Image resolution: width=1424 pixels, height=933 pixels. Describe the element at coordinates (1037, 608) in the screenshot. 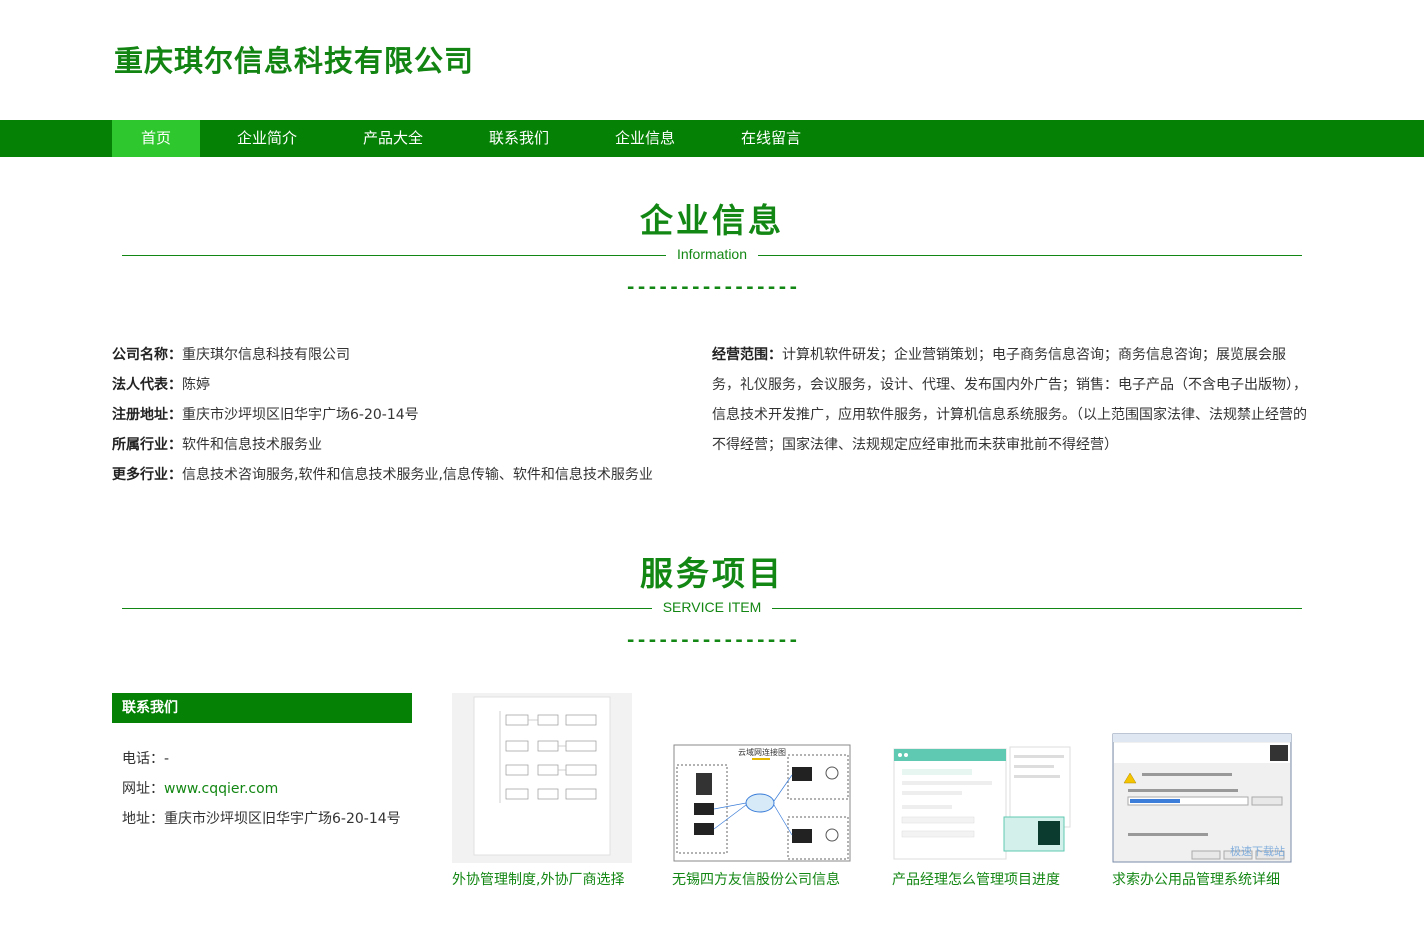

I see `service-section-rule-right` at that location.